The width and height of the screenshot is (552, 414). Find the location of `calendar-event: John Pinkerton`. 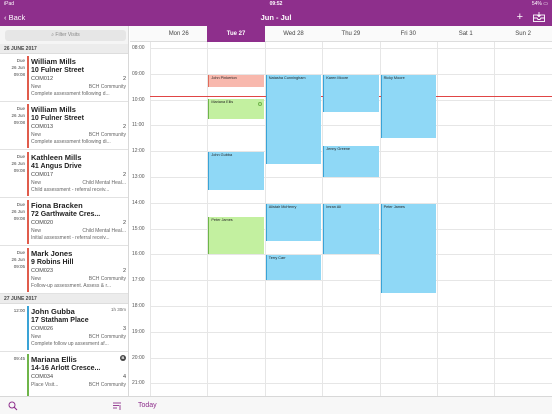

calendar-event: John Pinkerton is located at coordinates (236, 80).